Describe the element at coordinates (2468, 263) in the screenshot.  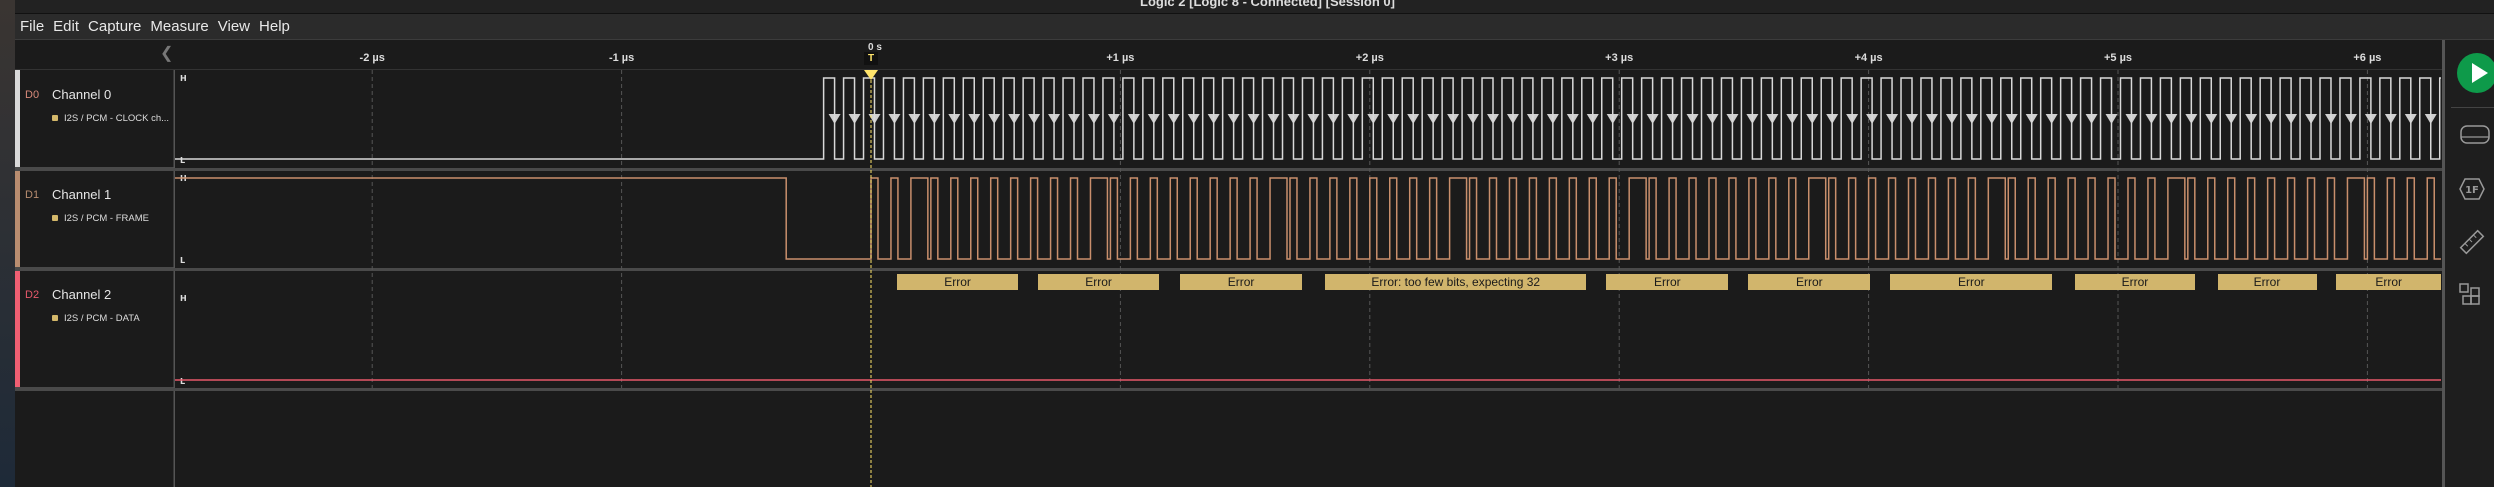
I see `right-sidebar: 1F` at that location.